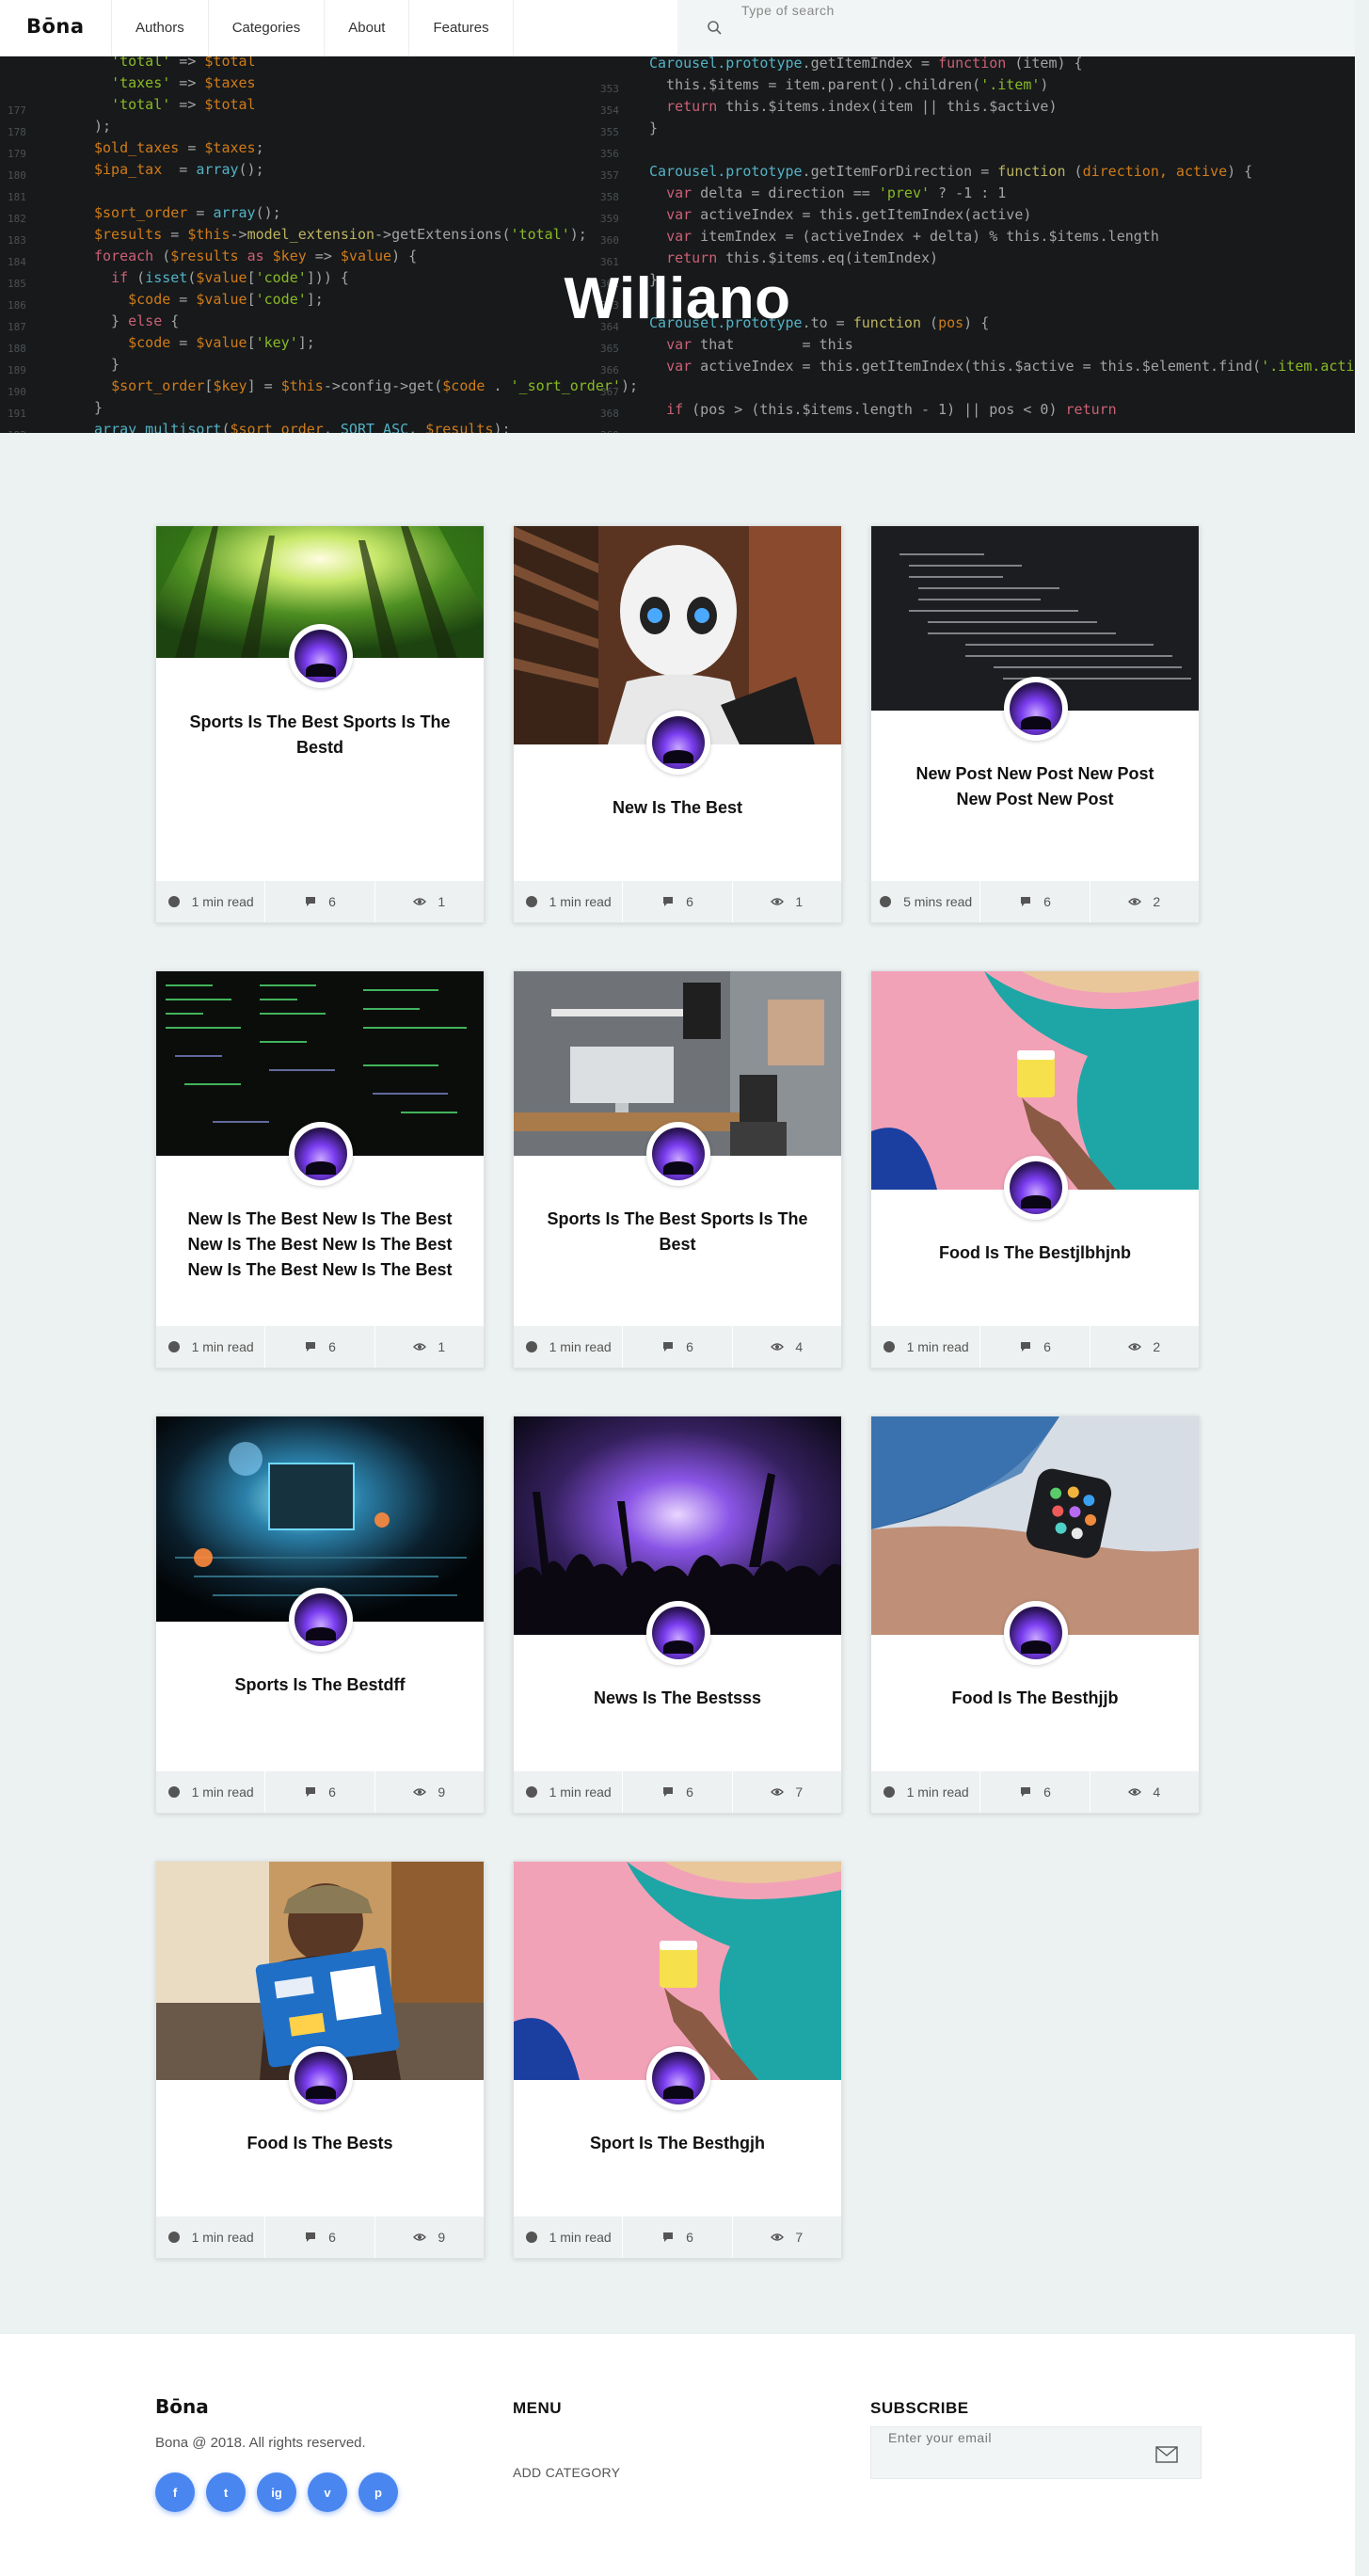 This screenshot has height=2576, width=1369. What do you see at coordinates (538, 2408) in the screenshot?
I see `menu-heading: MENU` at bounding box center [538, 2408].